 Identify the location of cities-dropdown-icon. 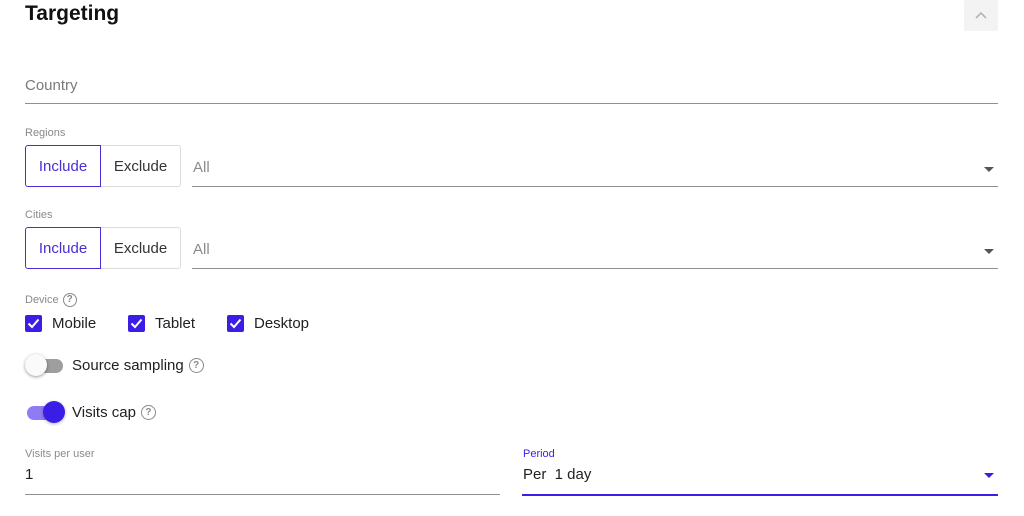
(989, 251).